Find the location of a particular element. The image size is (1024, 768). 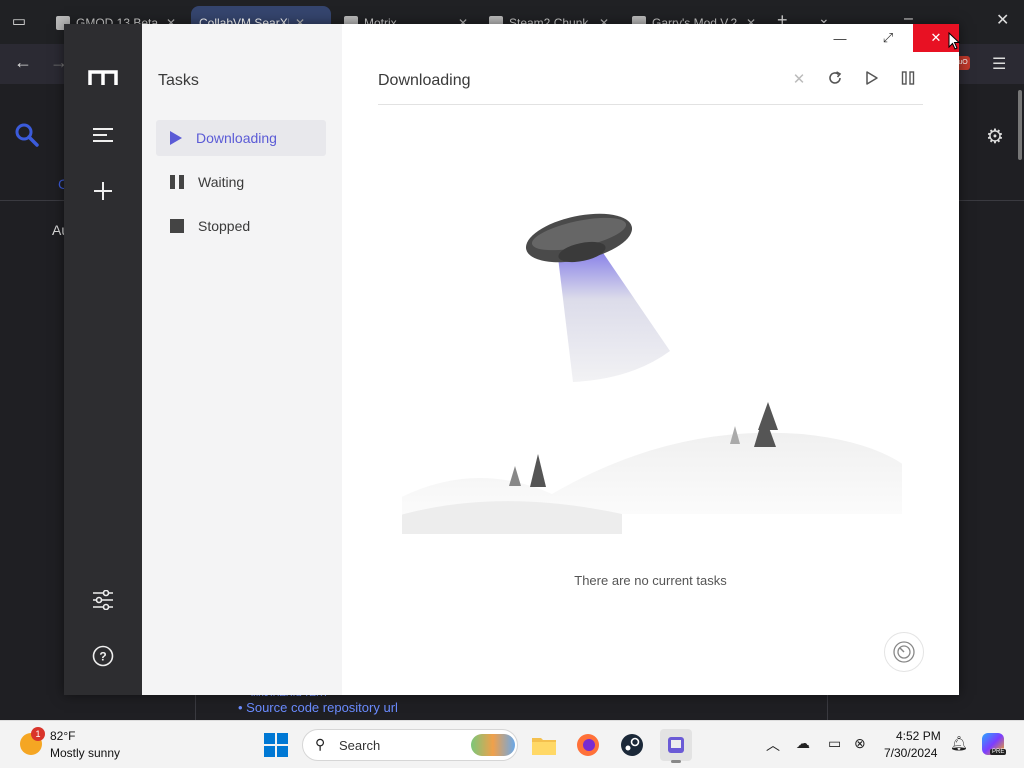

display-icon: ▭ is located at coordinates (834, 743).